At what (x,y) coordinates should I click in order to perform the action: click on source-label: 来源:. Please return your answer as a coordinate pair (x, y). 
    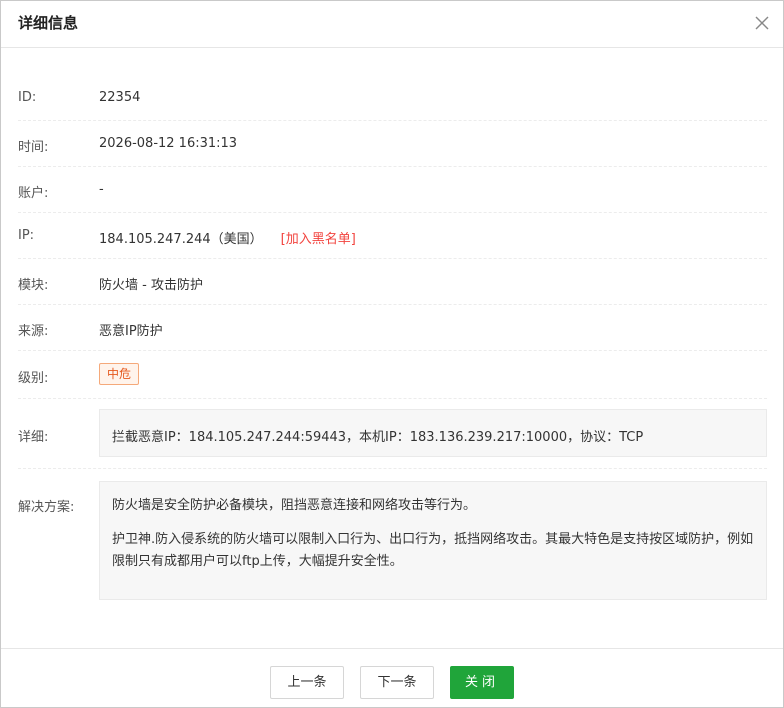
    Looking at the image, I should click on (33, 331).